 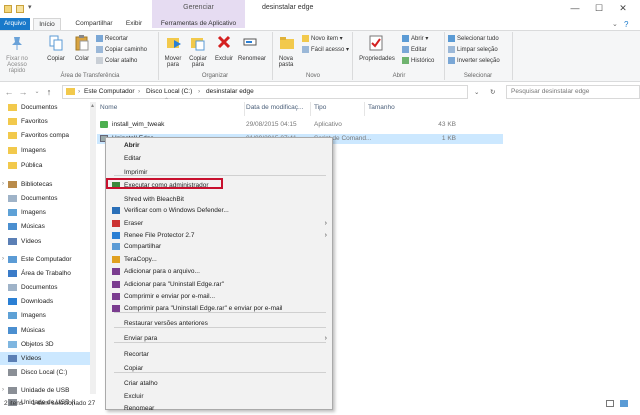 I want to click on tab-inicio: Início, so click(x=47, y=24).